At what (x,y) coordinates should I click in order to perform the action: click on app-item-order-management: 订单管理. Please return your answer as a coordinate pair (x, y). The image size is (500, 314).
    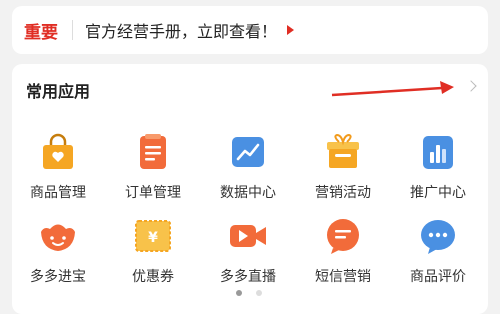
    Looking at the image, I should click on (153, 167).